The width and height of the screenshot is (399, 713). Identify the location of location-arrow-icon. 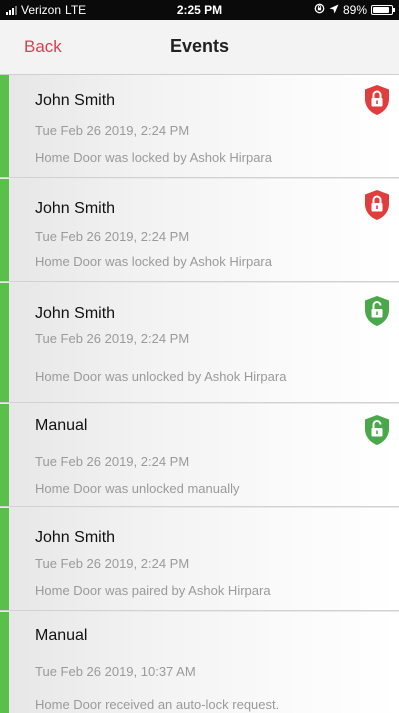
(334, 10).